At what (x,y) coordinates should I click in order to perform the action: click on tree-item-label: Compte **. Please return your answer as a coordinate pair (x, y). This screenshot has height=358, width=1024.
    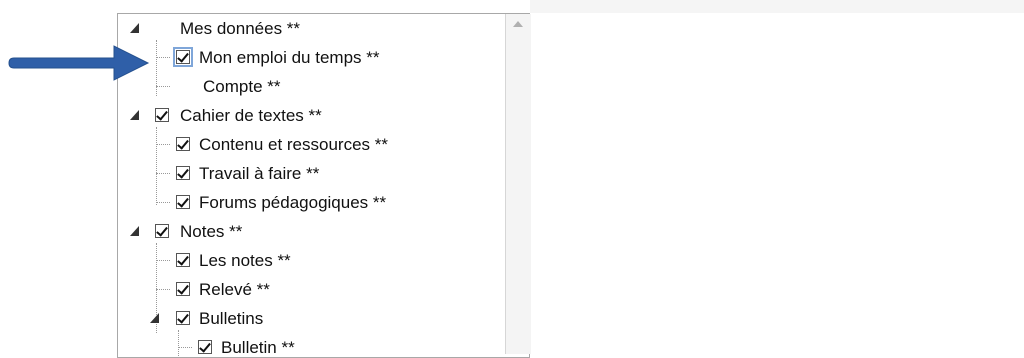
    Looking at the image, I should click on (242, 86).